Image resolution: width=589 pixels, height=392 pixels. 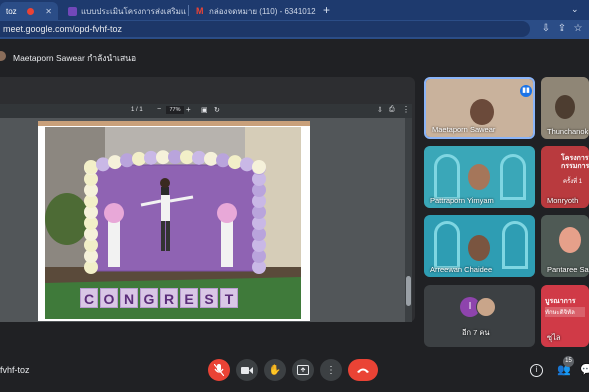 I want to click on participant-tile: ▮▮ Maetaporn Sawear, so click(x=479, y=108).